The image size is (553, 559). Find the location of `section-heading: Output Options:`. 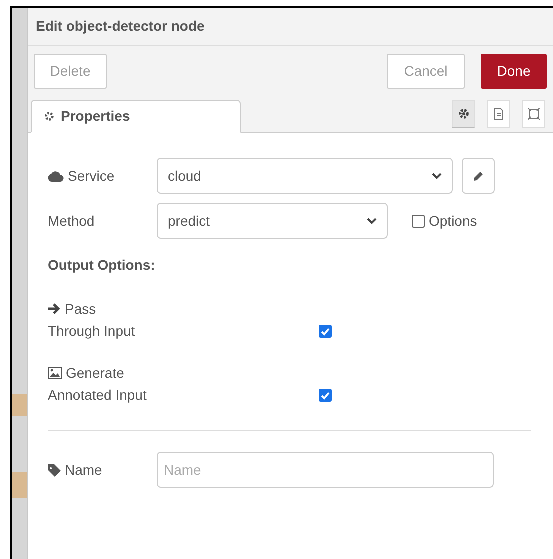

section-heading: Output Options: is located at coordinates (102, 265).